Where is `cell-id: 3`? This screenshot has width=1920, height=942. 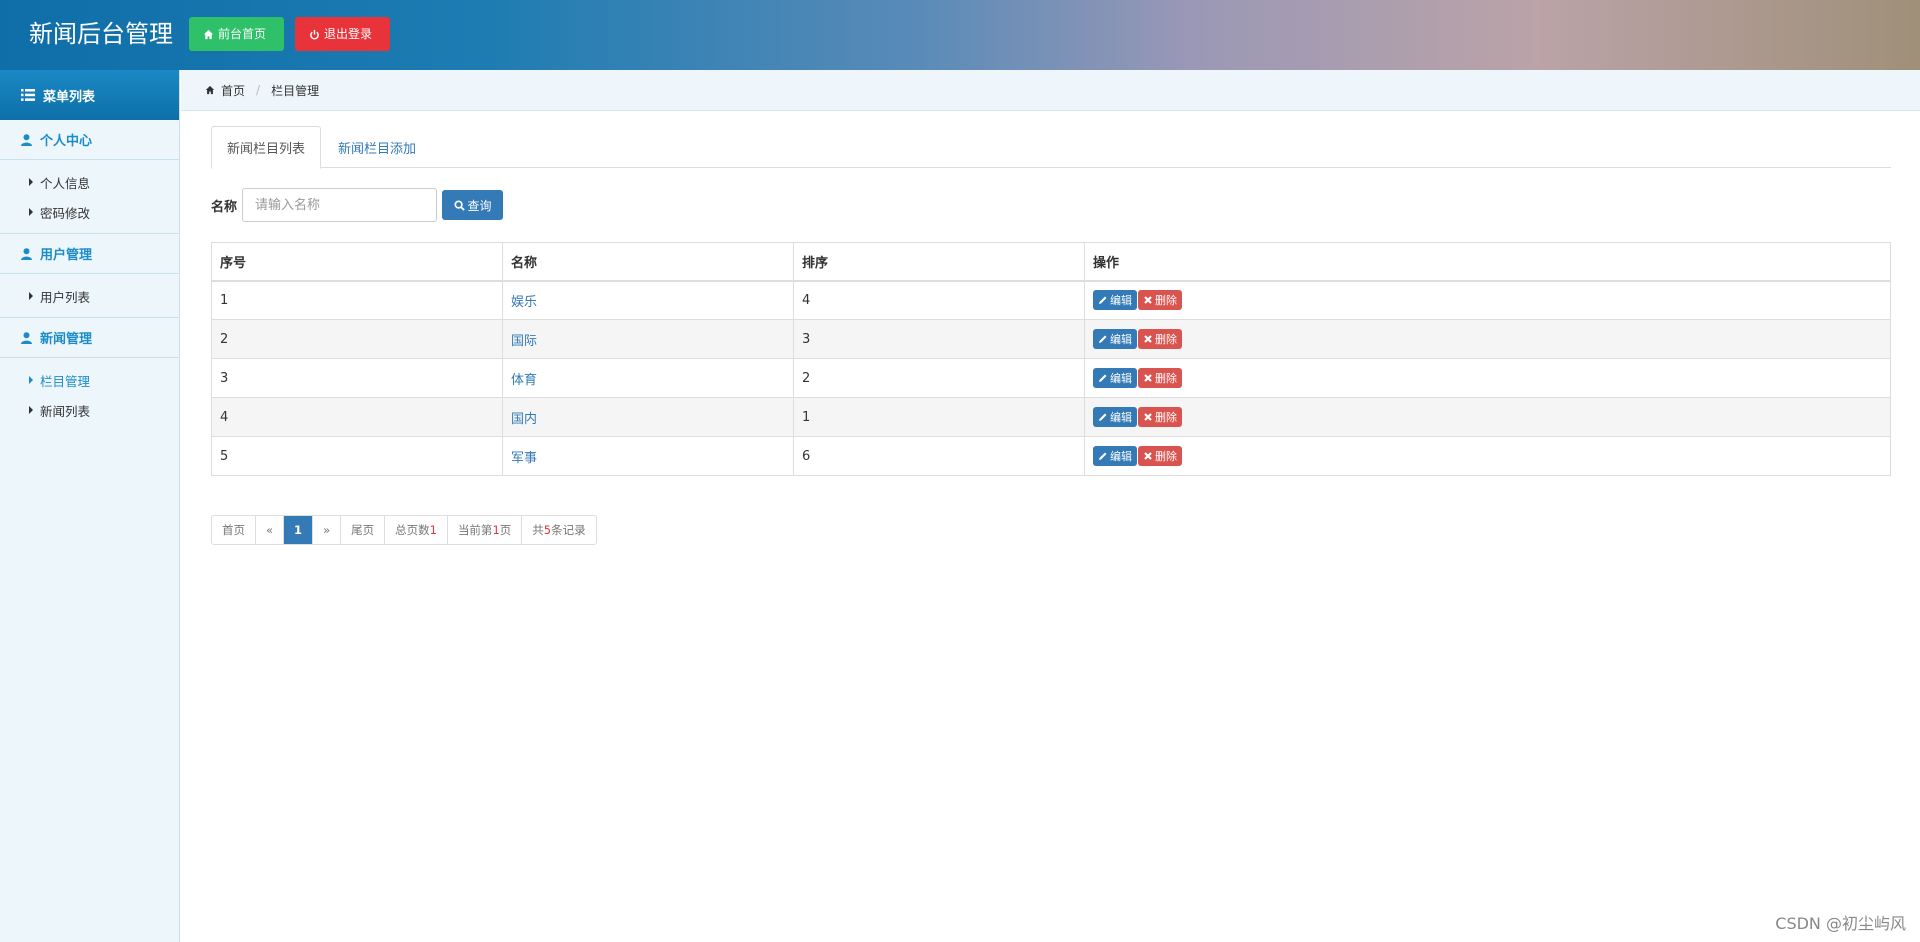 cell-id: 3 is located at coordinates (357, 378).